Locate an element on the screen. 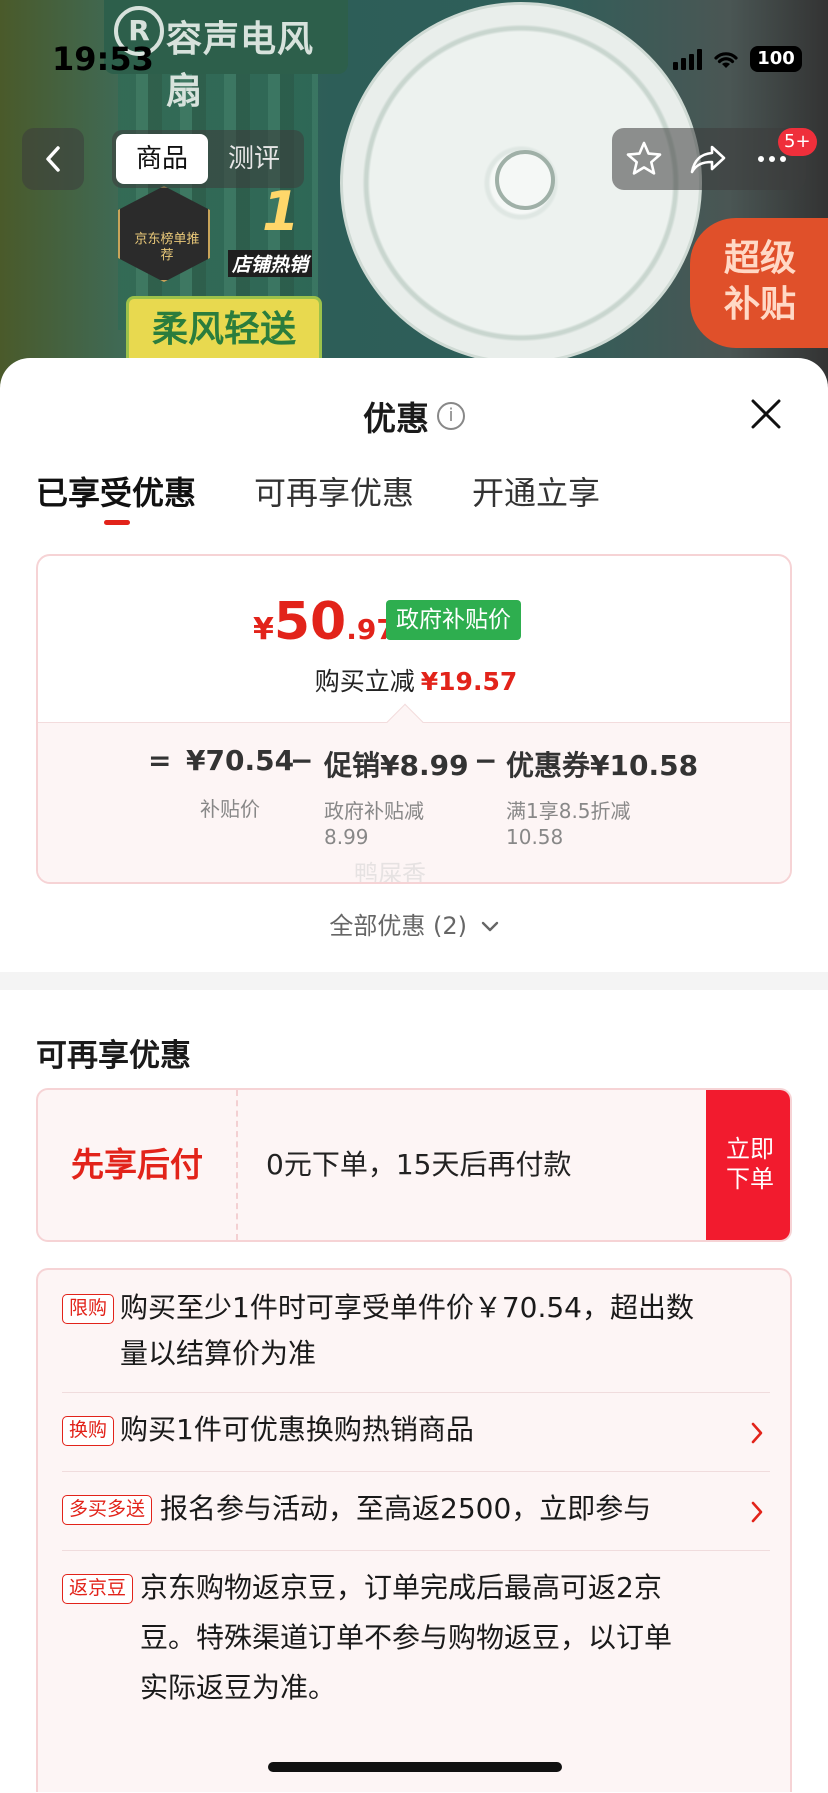 This screenshot has width=828, height=1793. order-now-line2: 下单 is located at coordinates (750, 1179).